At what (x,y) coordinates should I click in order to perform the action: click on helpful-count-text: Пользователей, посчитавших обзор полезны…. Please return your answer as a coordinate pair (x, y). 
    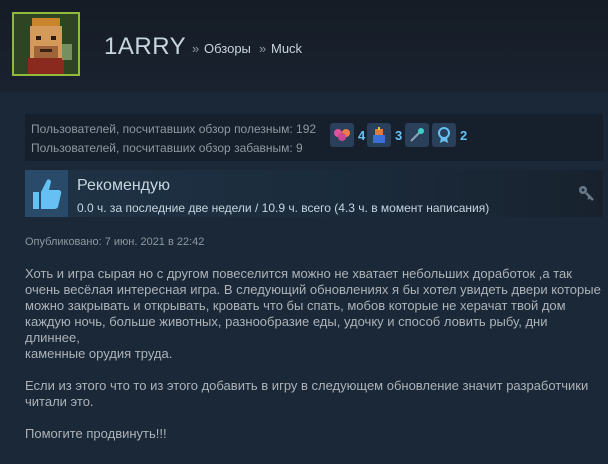
    Looking at the image, I should click on (174, 129).